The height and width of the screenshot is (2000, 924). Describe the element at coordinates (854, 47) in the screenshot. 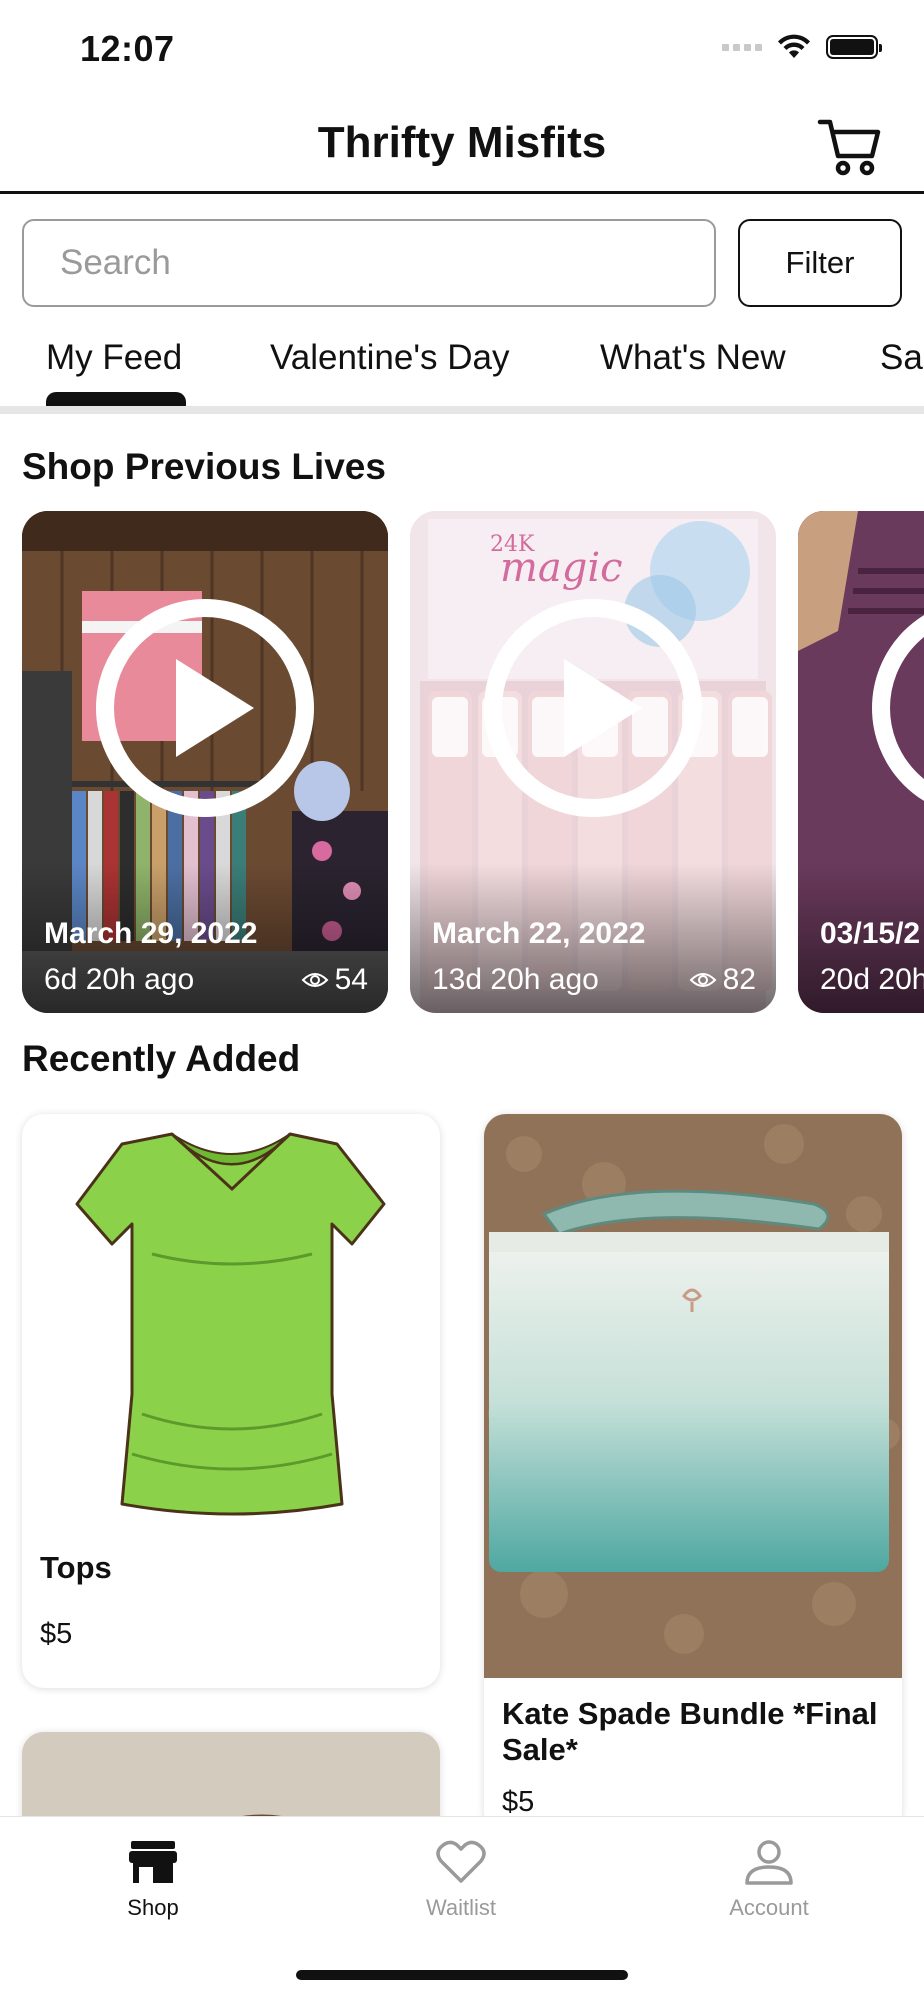

I see `battery-icon` at that location.